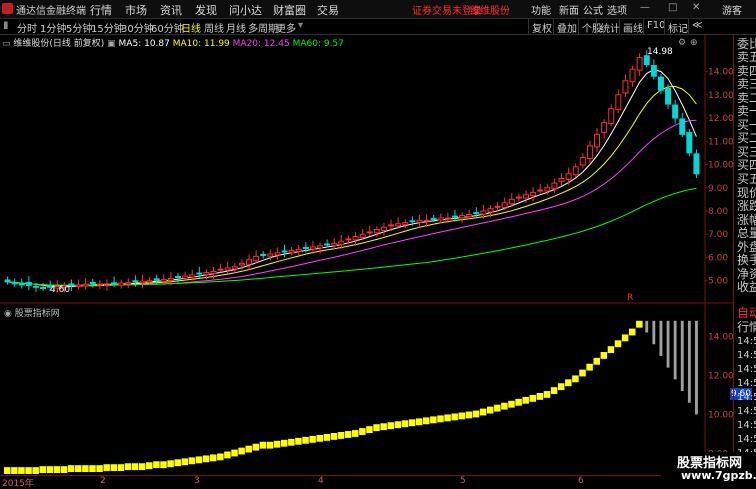 The image size is (756, 489). Describe the element at coordinates (201, 44) in the screenshot. I see `ma10-value: MA10: 11.99` at that location.